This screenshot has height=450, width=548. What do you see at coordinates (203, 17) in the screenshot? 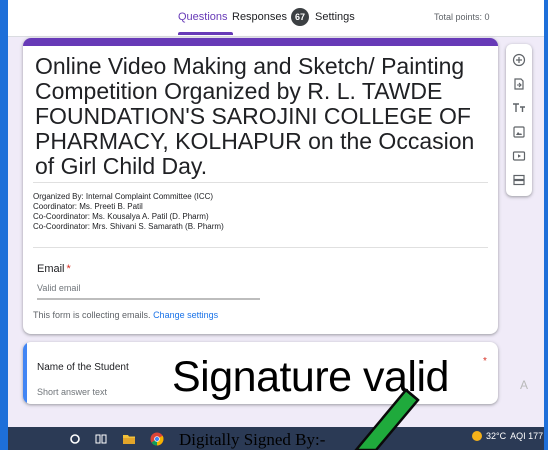
I see `tab-questions: Questions` at bounding box center [203, 17].